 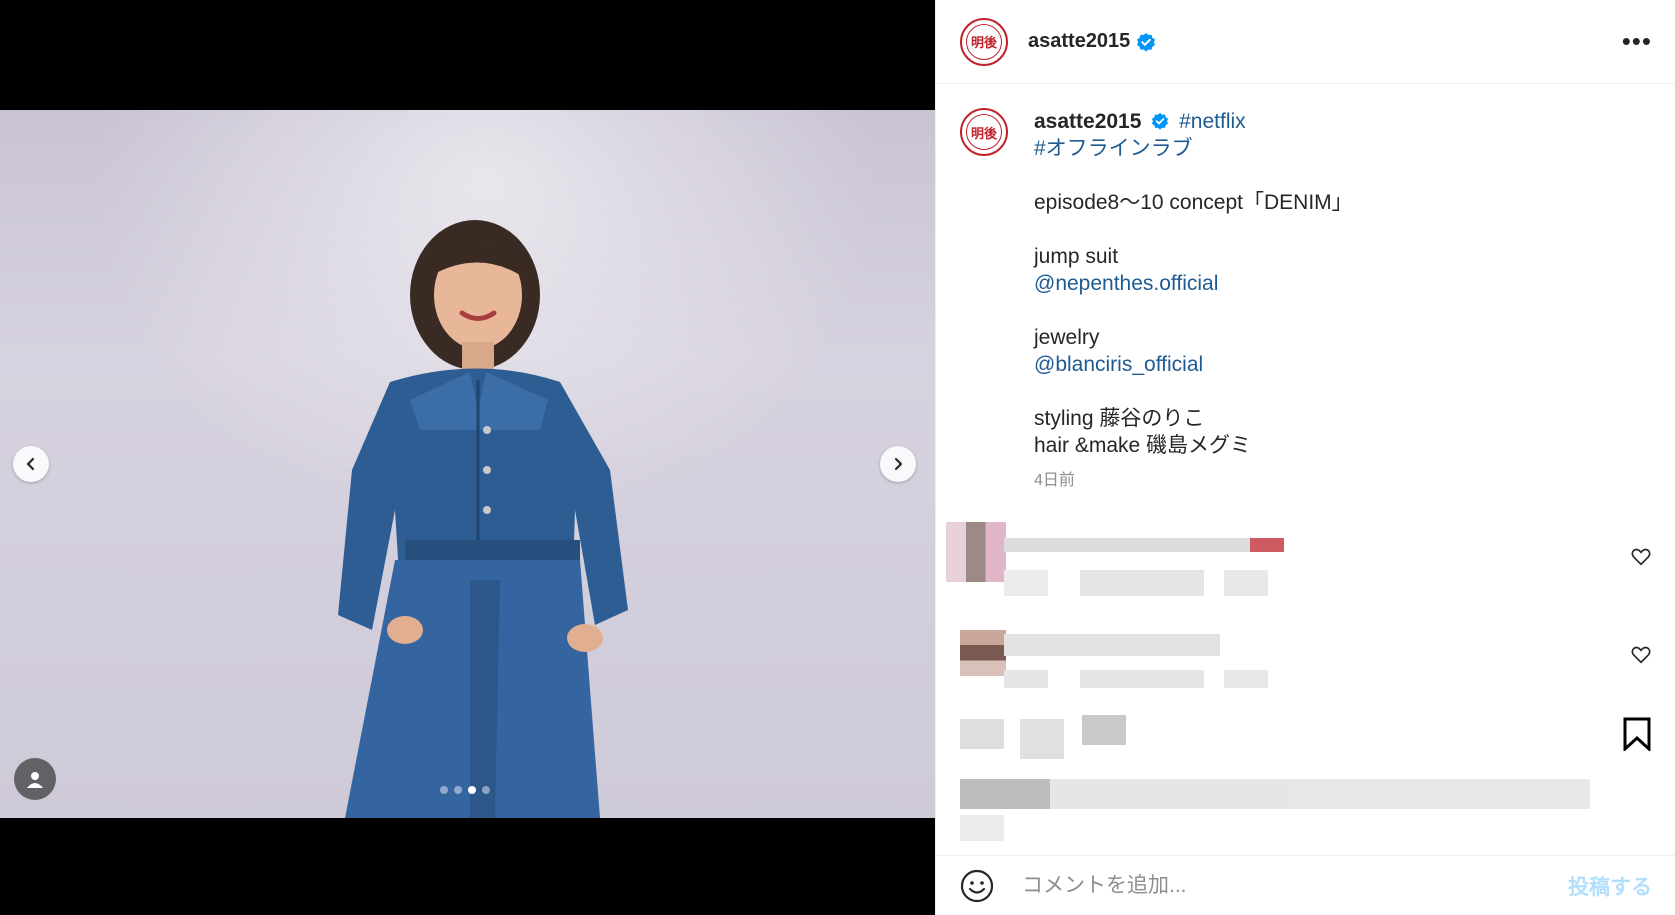 What do you see at coordinates (1087, 121) in the screenshot?
I see `caption-username: asatte2015` at bounding box center [1087, 121].